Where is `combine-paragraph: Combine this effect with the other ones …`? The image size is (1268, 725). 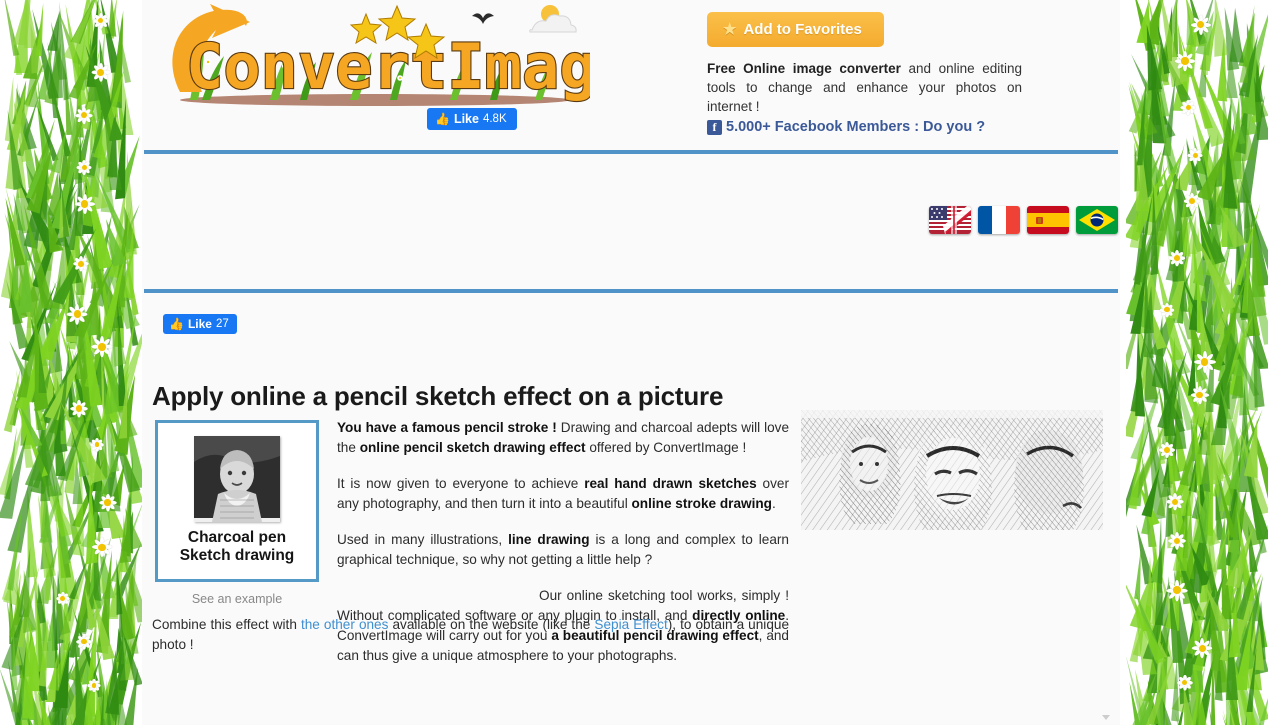
combine-paragraph: Combine this effect with the other ones … is located at coordinates (470, 635).